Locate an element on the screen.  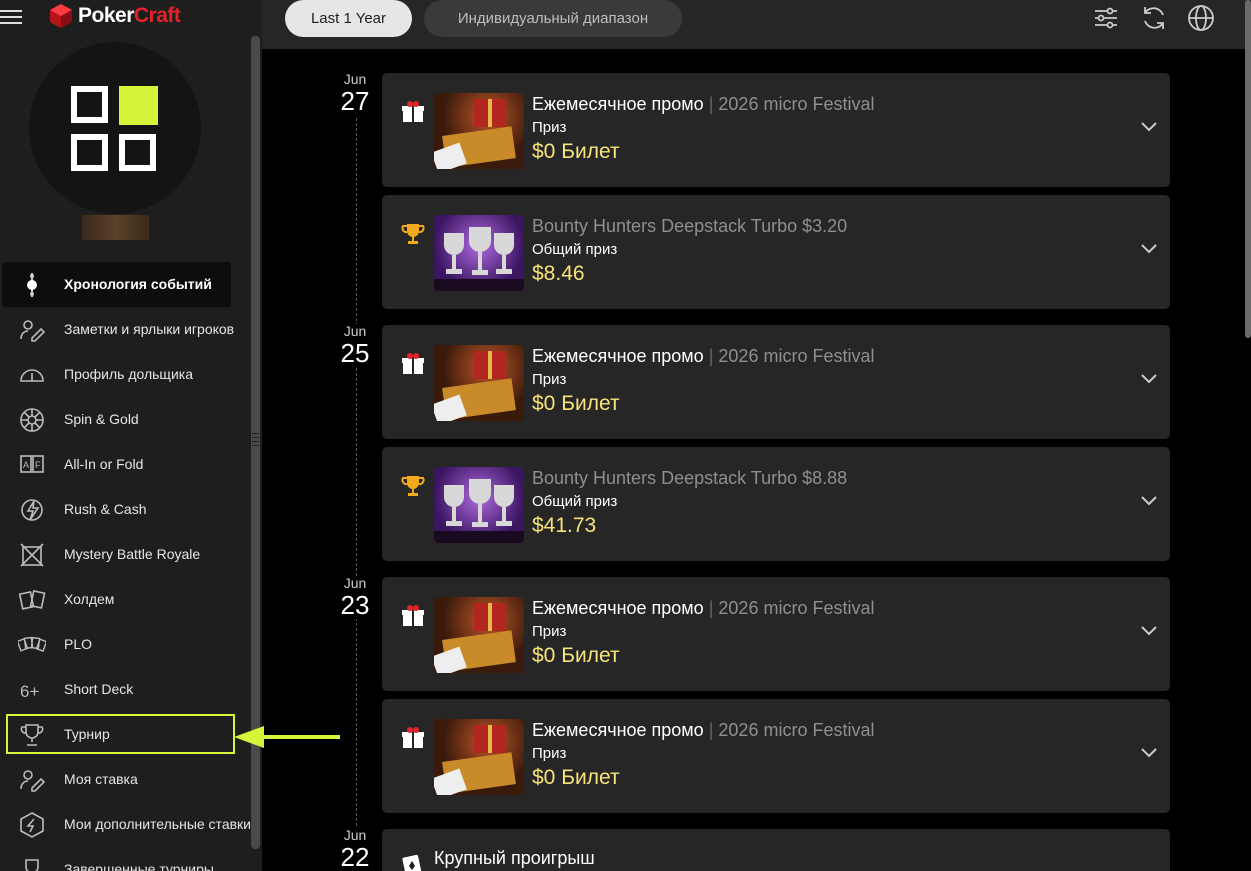
sidebar-item-timeline: Хронология событий is located at coordinates (116, 284).